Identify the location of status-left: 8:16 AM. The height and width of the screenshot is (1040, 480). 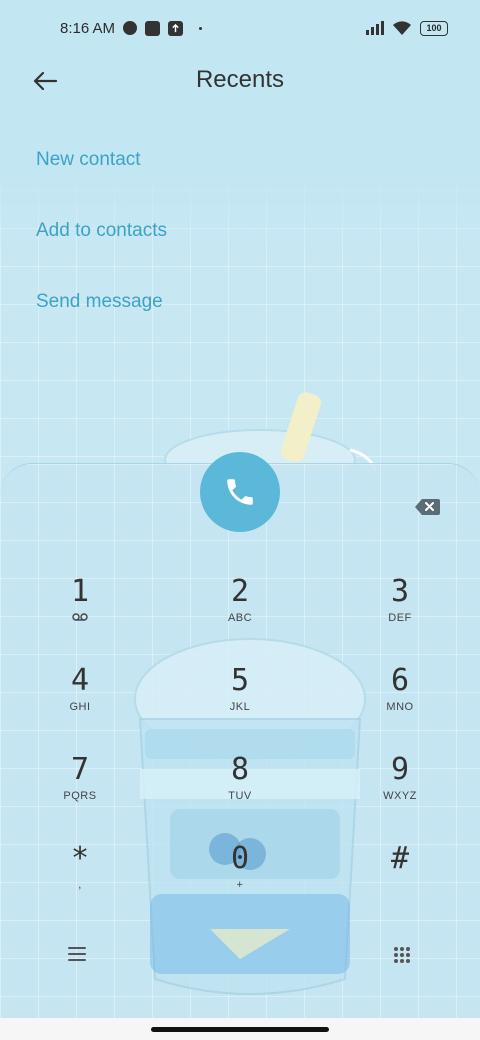
(131, 28).